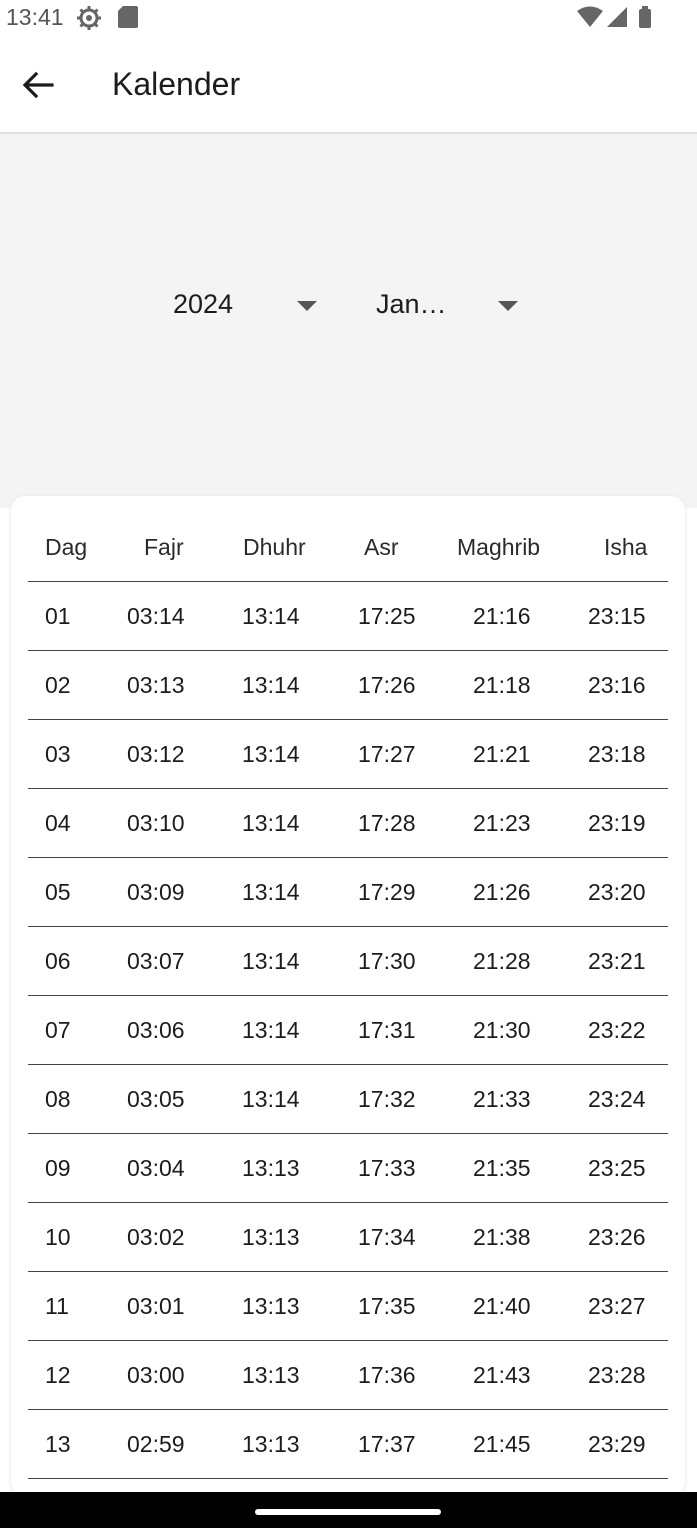 This screenshot has height=1528, width=697. I want to click on battery-icon, so click(645, 17).